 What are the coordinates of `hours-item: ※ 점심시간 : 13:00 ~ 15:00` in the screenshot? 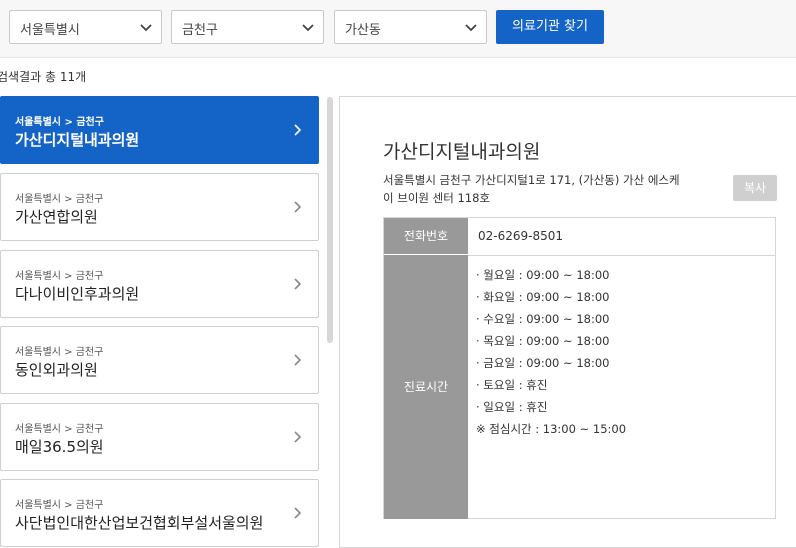 It's located at (551, 429).